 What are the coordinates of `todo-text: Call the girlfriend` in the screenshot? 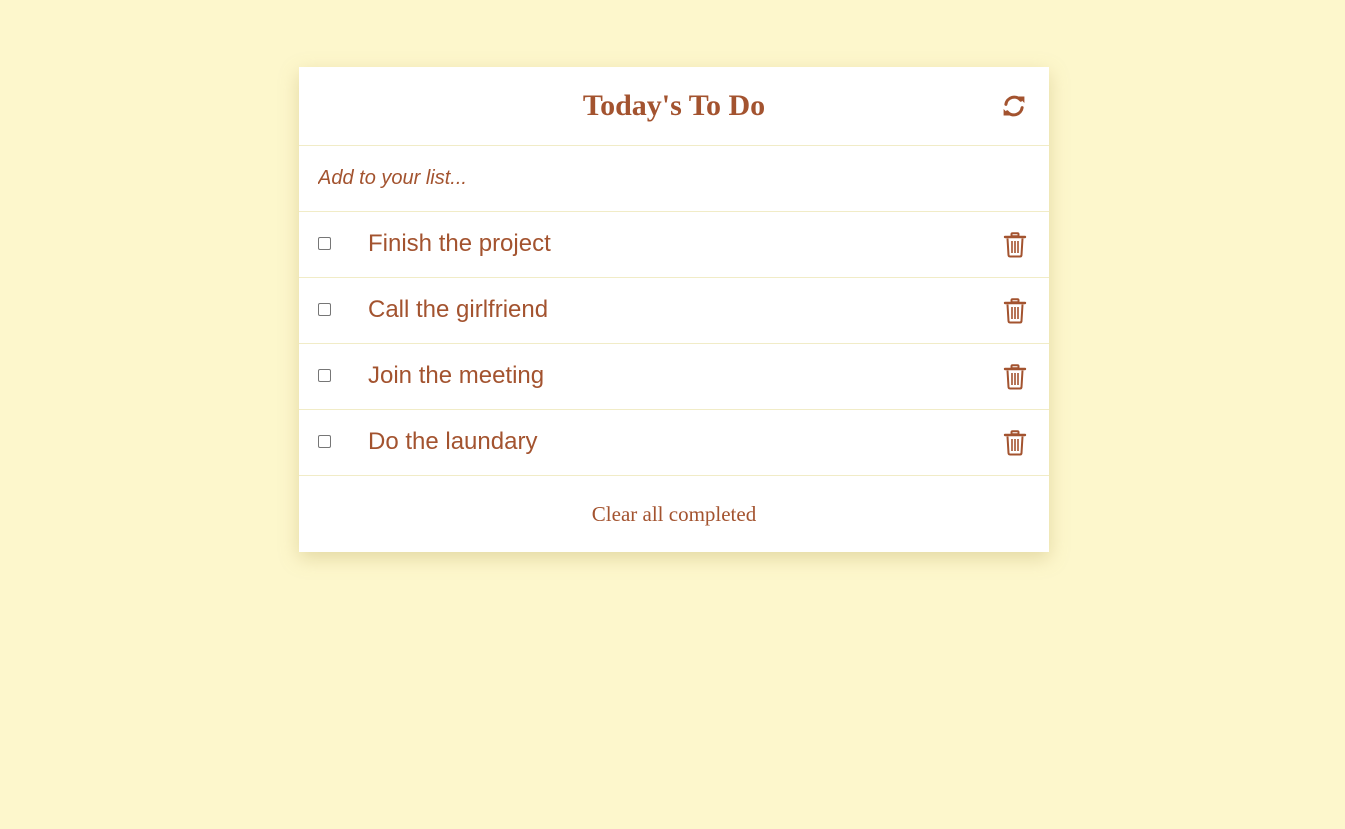 It's located at (458, 309).